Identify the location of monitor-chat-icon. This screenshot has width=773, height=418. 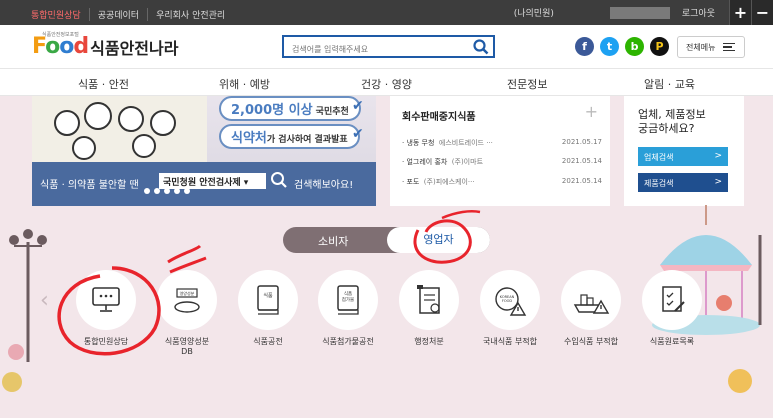
(106, 299).